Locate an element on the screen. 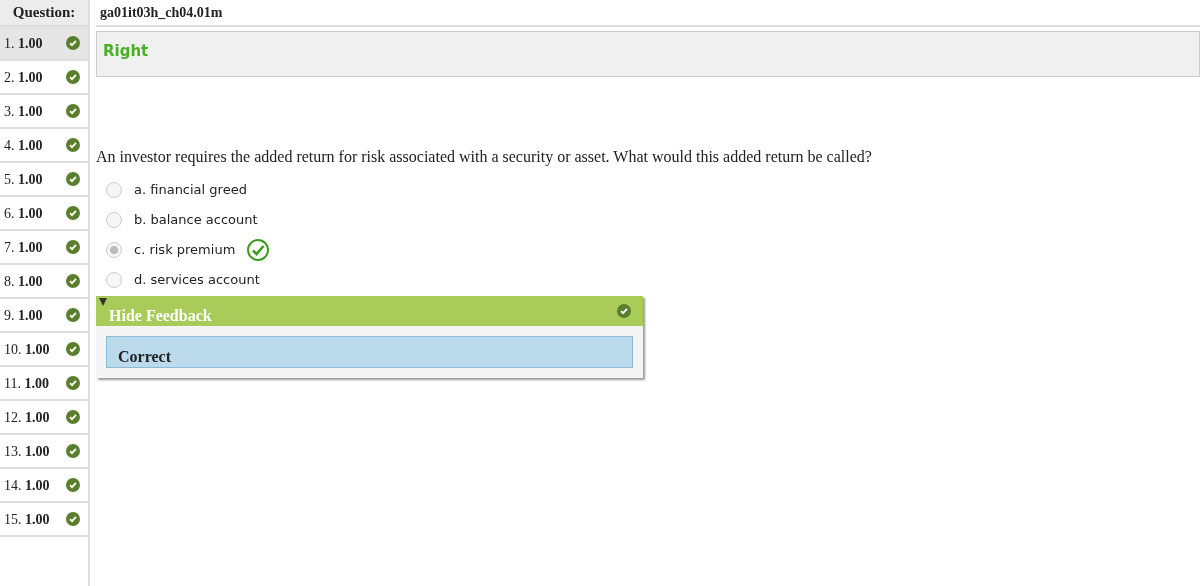  option-label: b. balance account is located at coordinates (196, 220).